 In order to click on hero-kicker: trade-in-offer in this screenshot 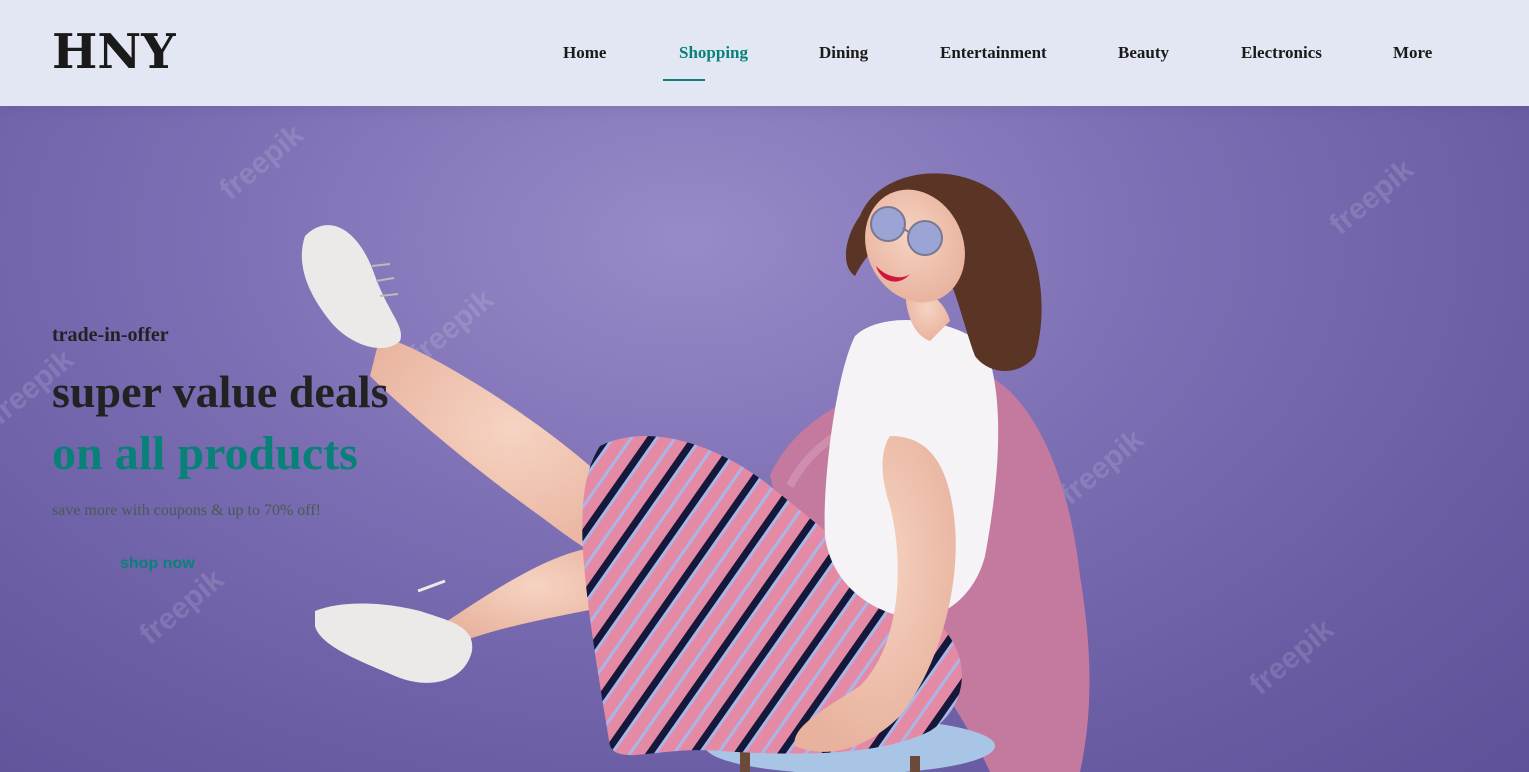, I will do `click(110, 335)`.